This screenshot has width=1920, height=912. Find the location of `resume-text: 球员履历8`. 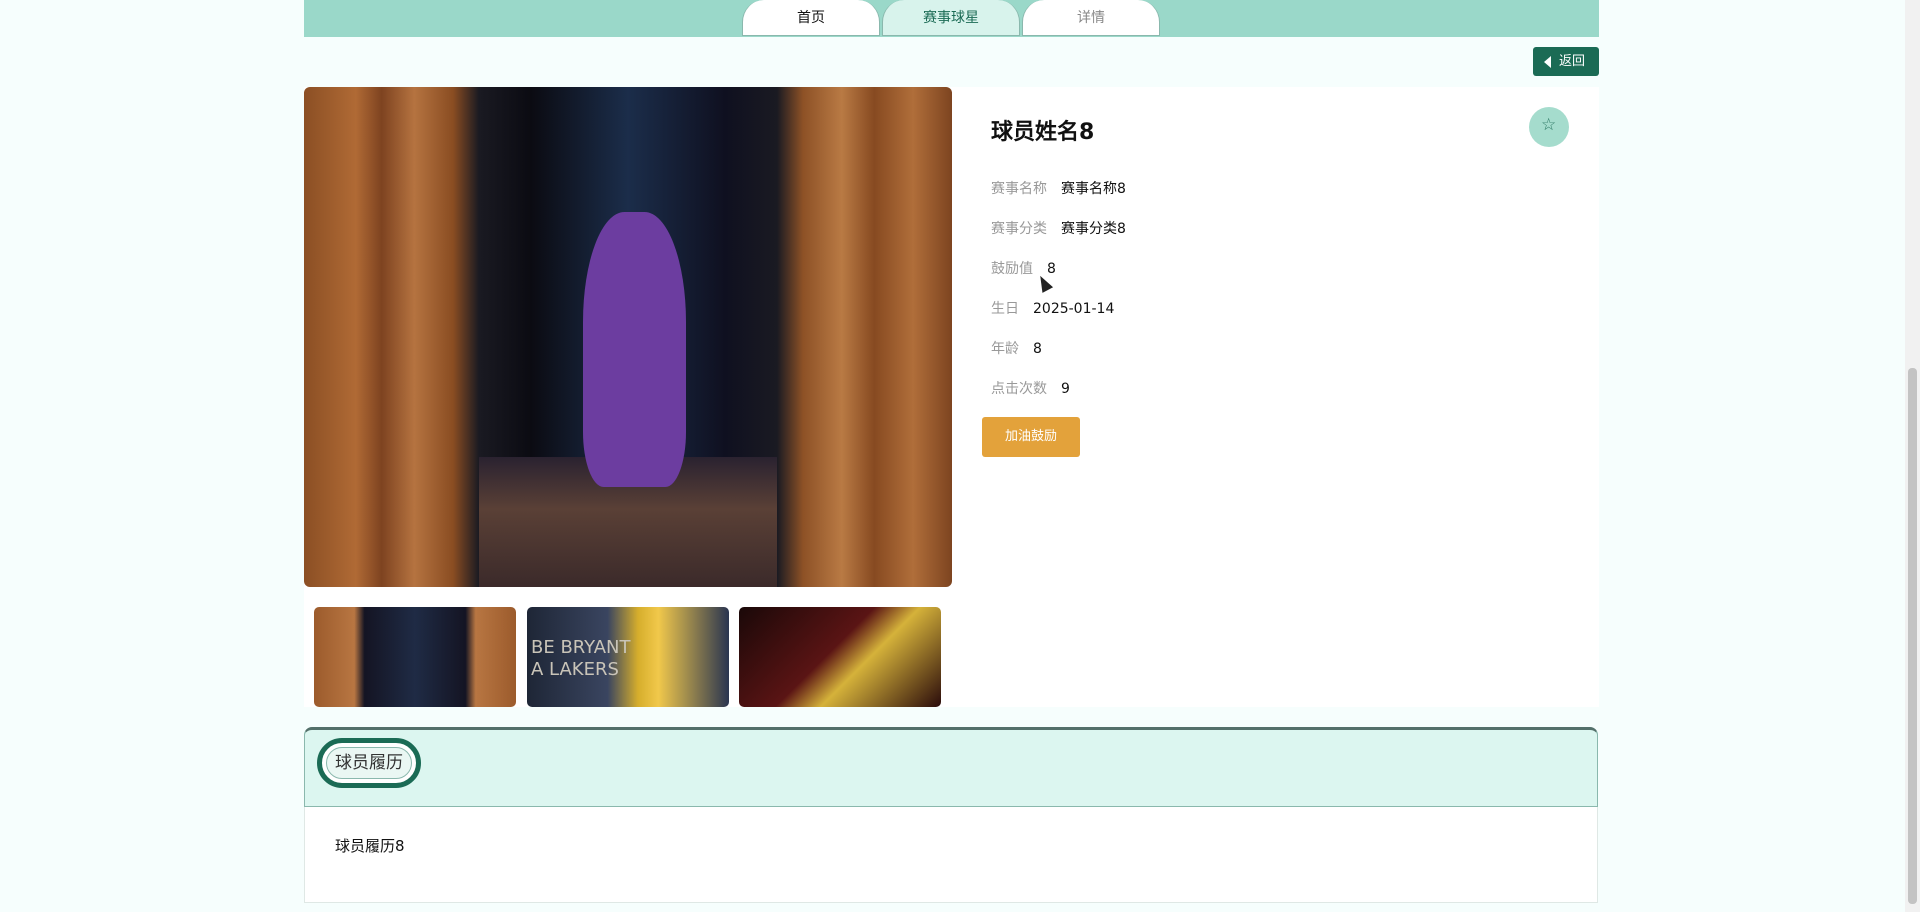

resume-text: 球员履历8 is located at coordinates (370, 846).